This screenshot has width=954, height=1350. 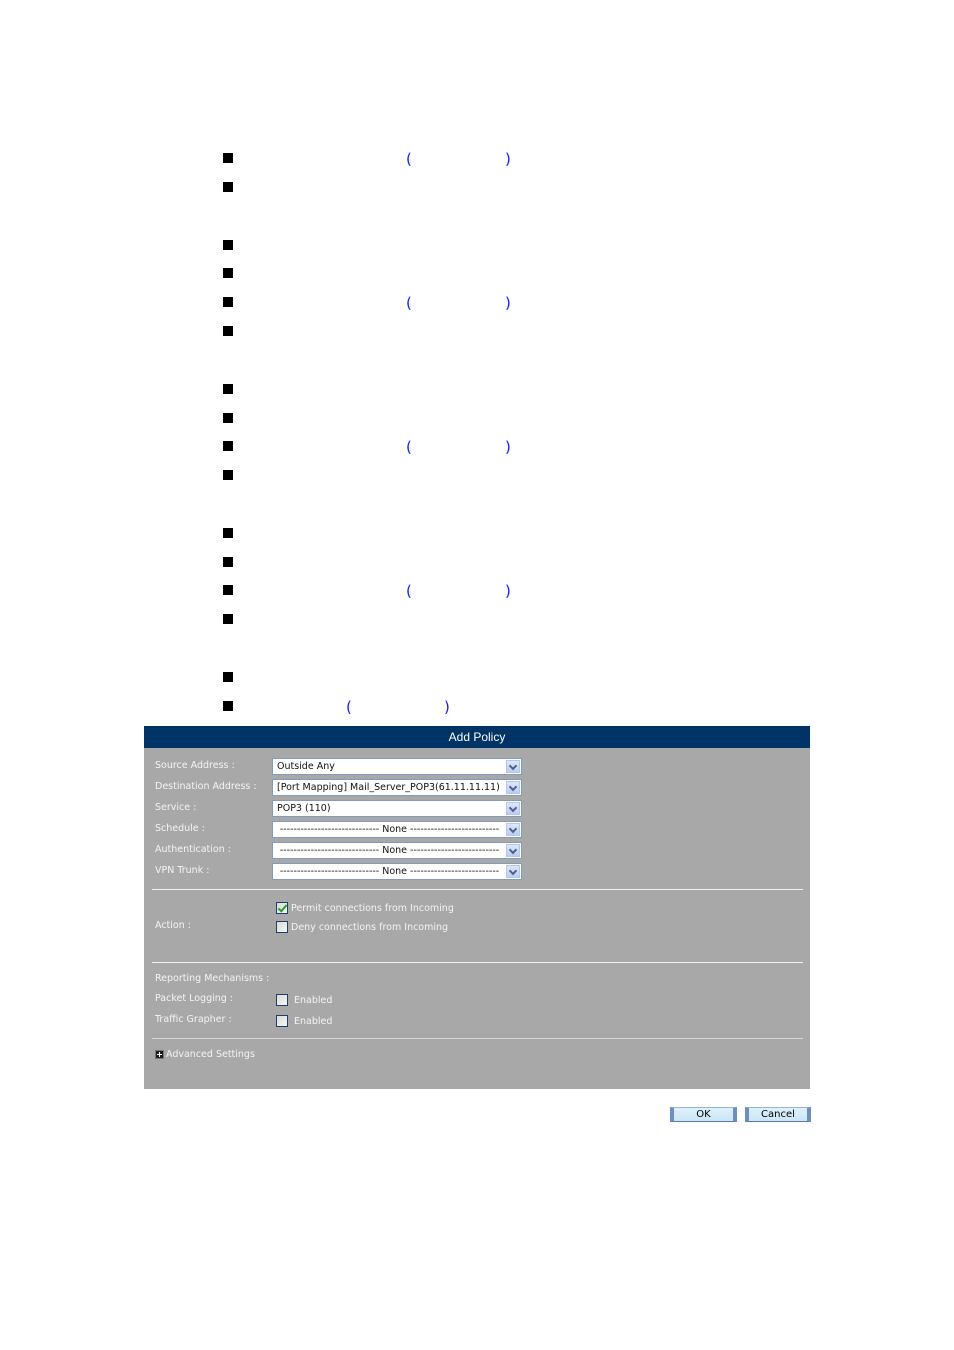 I want to click on advanced-settings-link: Advanced Settings, so click(x=210, y=1055).